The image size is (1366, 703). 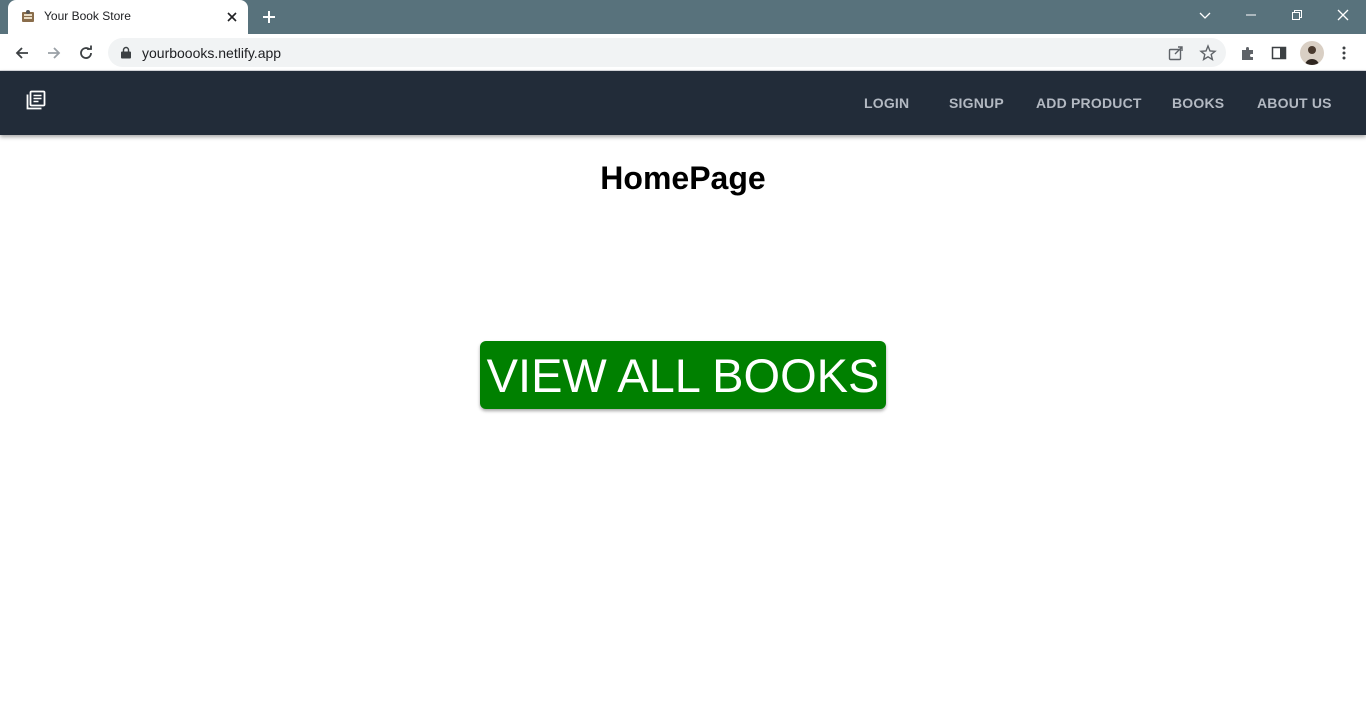 What do you see at coordinates (212, 53) in the screenshot?
I see `url-text: yourboooks.netlify.app` at bounding box center [212, 53].